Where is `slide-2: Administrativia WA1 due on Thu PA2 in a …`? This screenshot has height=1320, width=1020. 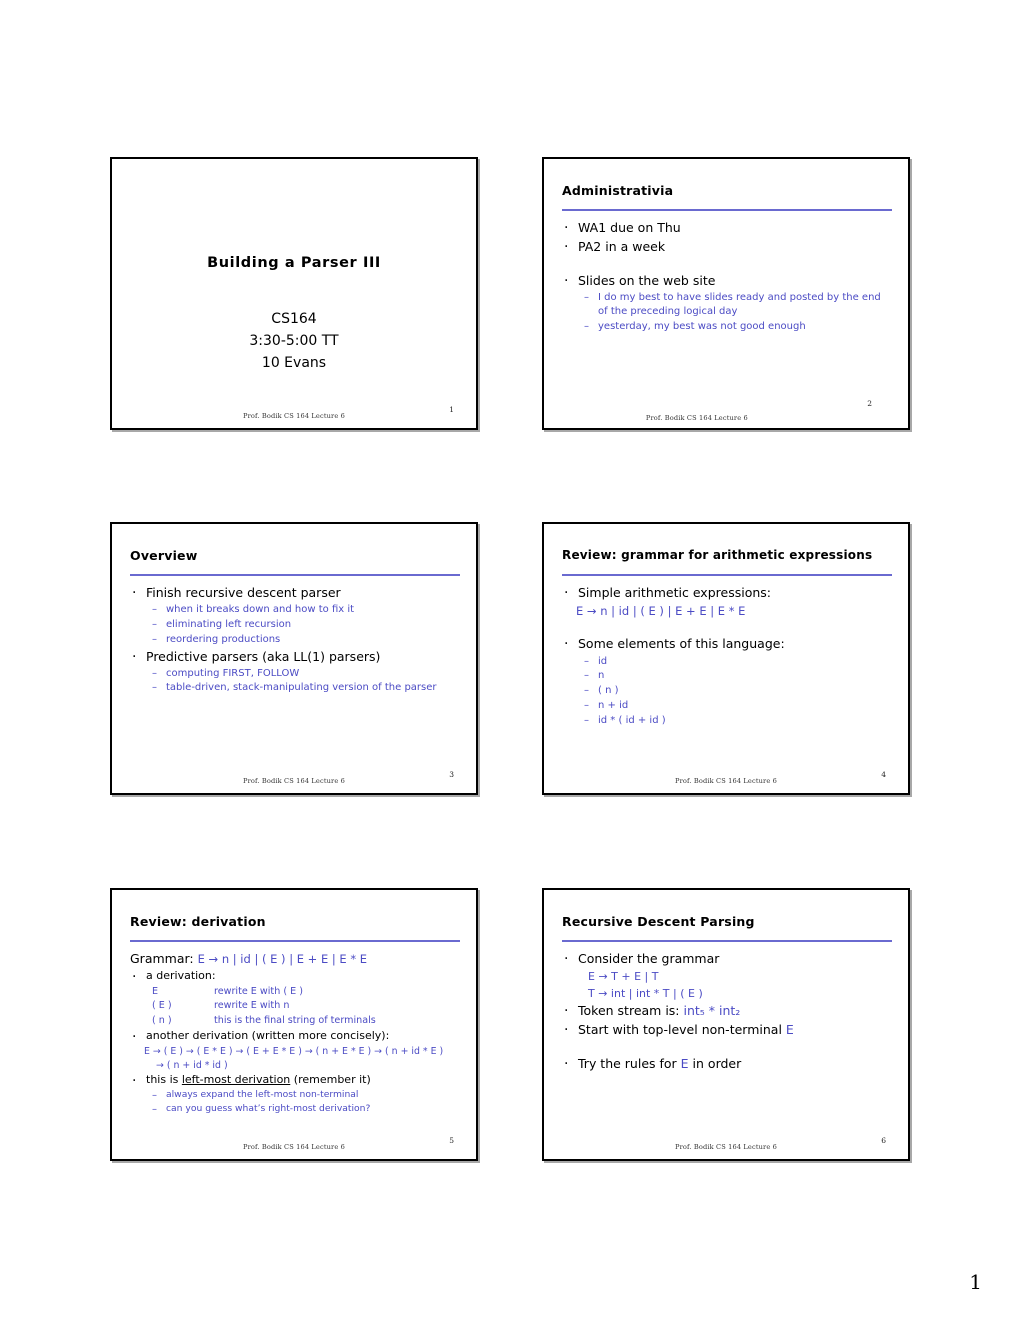 slide-2: Administrativia WA1 due on Thu PA2 in a … is located at coordinates (726, 293).